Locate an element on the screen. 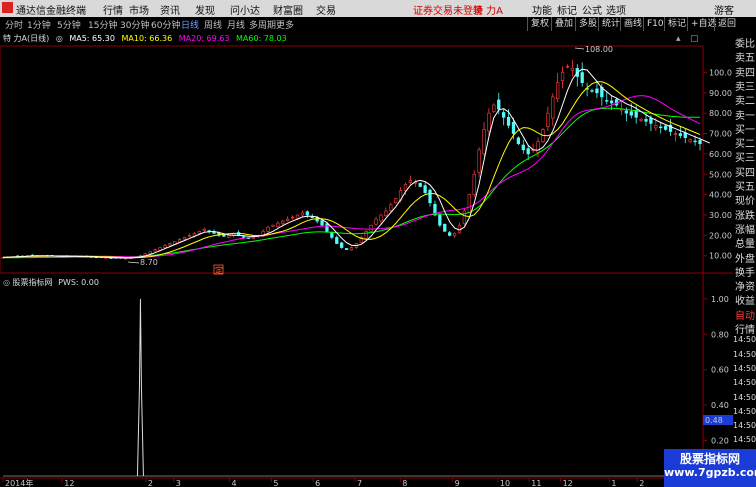 The height and width of the screenshot is (487, 756). low-price-label: 8.70 is located at coordinates (149, 262).